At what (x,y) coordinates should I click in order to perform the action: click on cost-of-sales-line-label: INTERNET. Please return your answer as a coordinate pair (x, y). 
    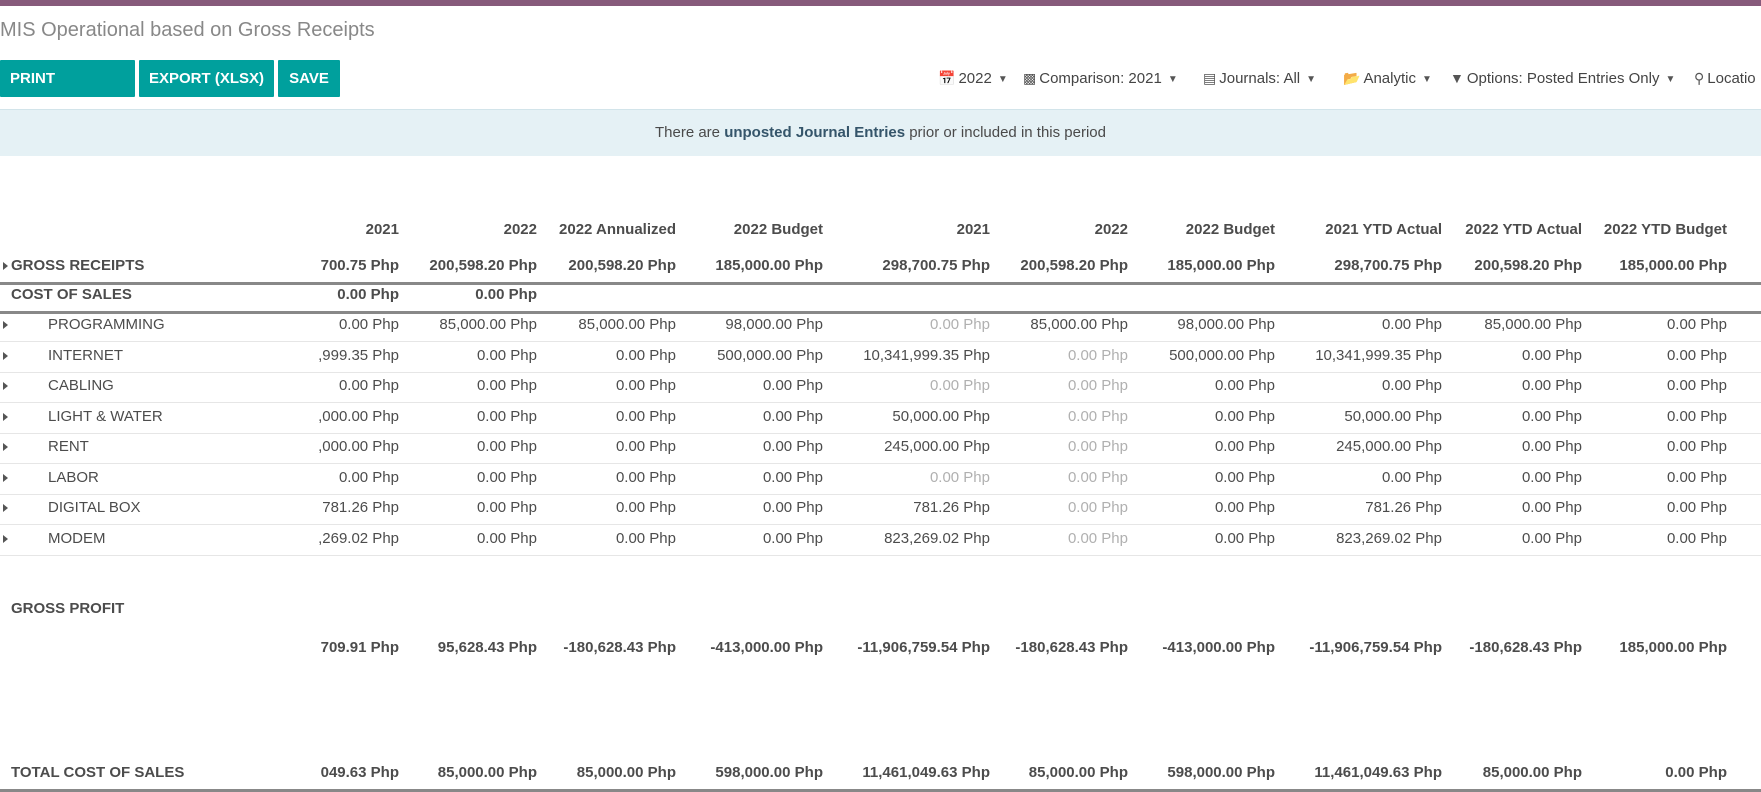
    Looking at the image, I should click on (85, 355).